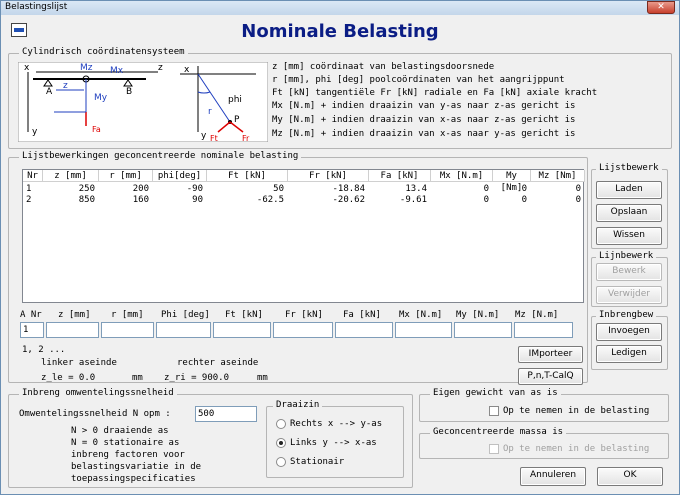 This screenshot has width=680, height=495. Describe the element at coordinates (298, 405) in the screenshot. I see `draaizin-legend: Draaizin` at that location.